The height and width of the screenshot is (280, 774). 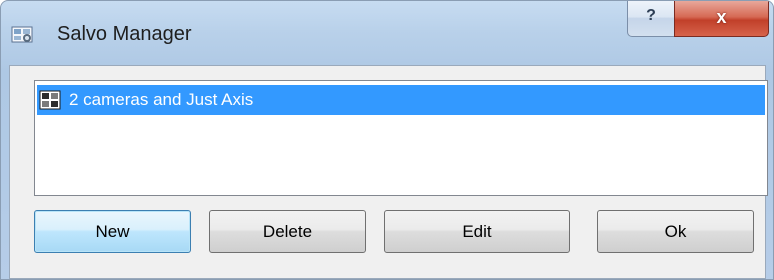 I want to click on close-button: x, so click(x=721, y=19).